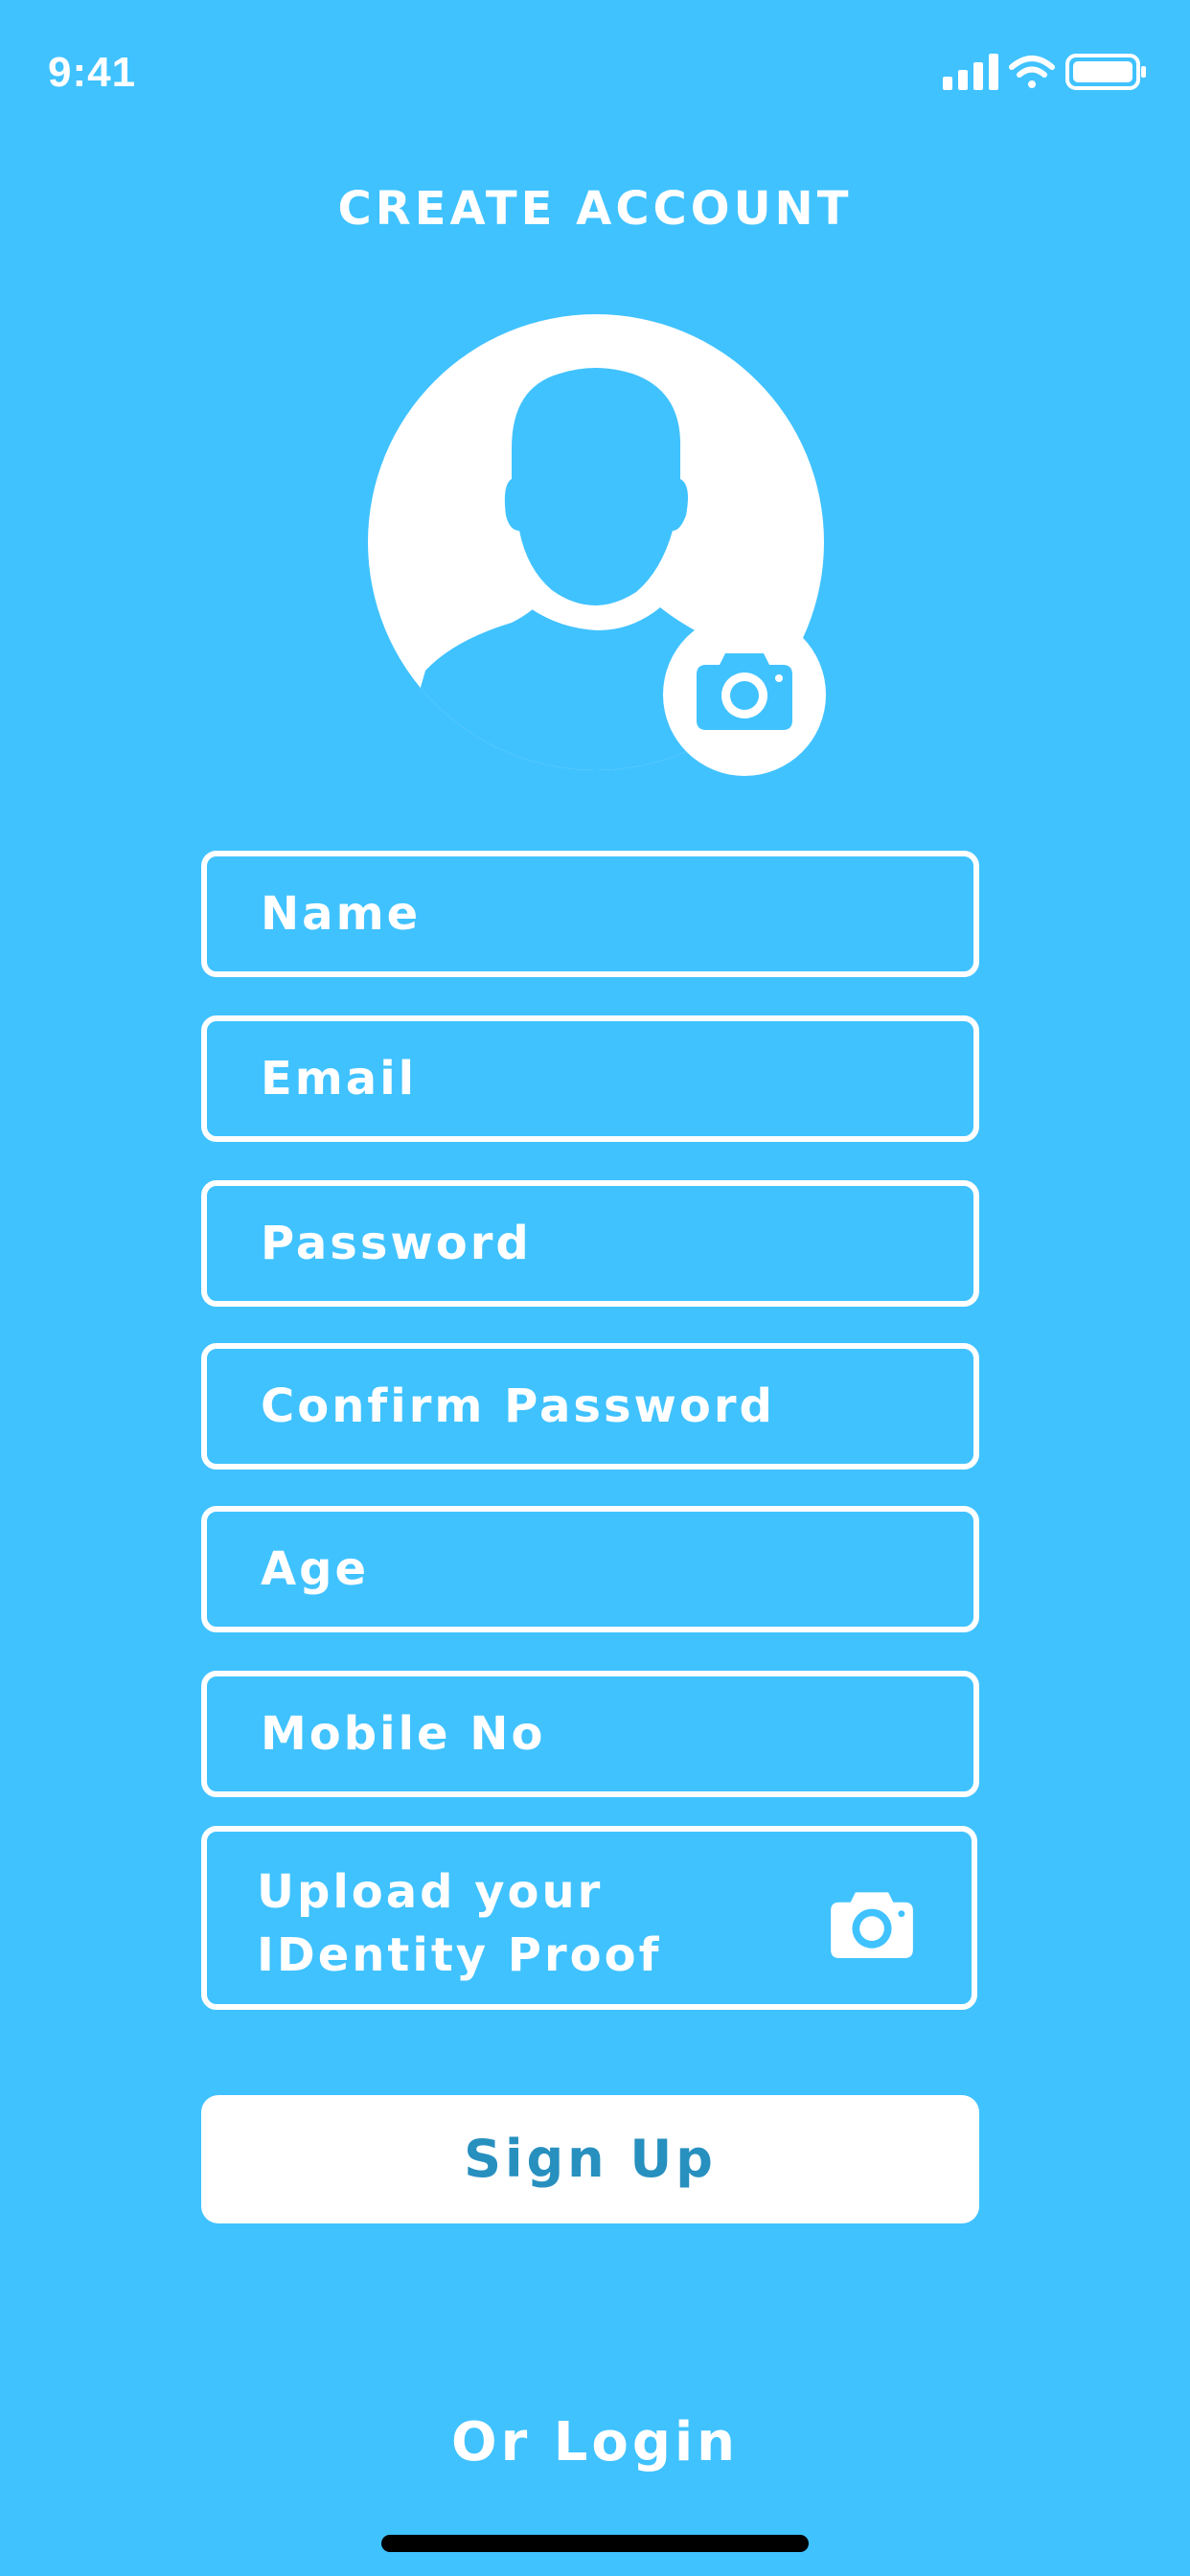 The height and width of the screenshot is (2576, 1190). I want to click on sign-up-button: Sign Up, so click(590, 2159).